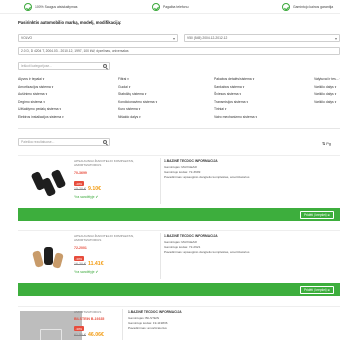  I want to click on category-link: Pakabos detalės/sistema▾, so click(234, 79).